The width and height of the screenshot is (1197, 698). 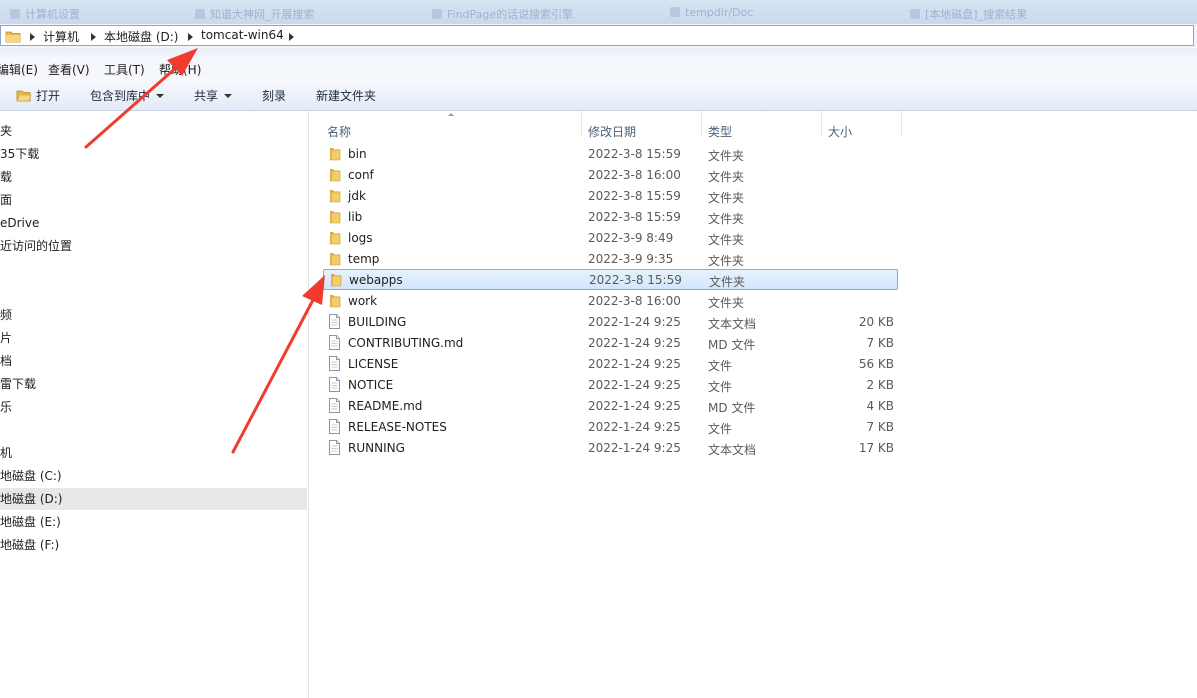 What do you see at coordinates (610, 427) in the screenshot?
I see `file-row: RELEASE-NOTES 2022-1-24 9:25 文件 7 KB` at bounding box center [610, 427].